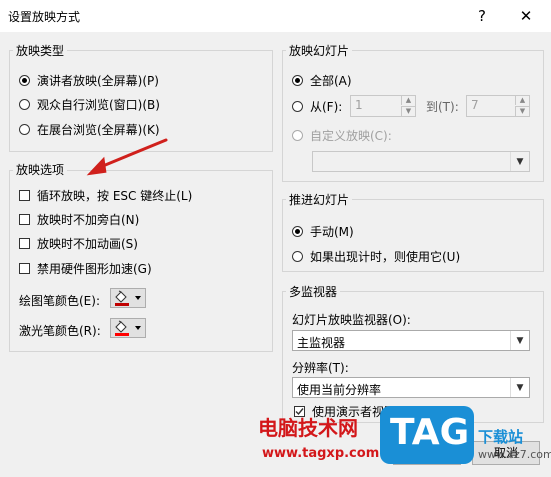 The width and height of the screenshot is (551, 477). Describe the element at coordinates (498, 106) in the screenshot. I see `to-spinner: 7 ▲ ▼` at that location.